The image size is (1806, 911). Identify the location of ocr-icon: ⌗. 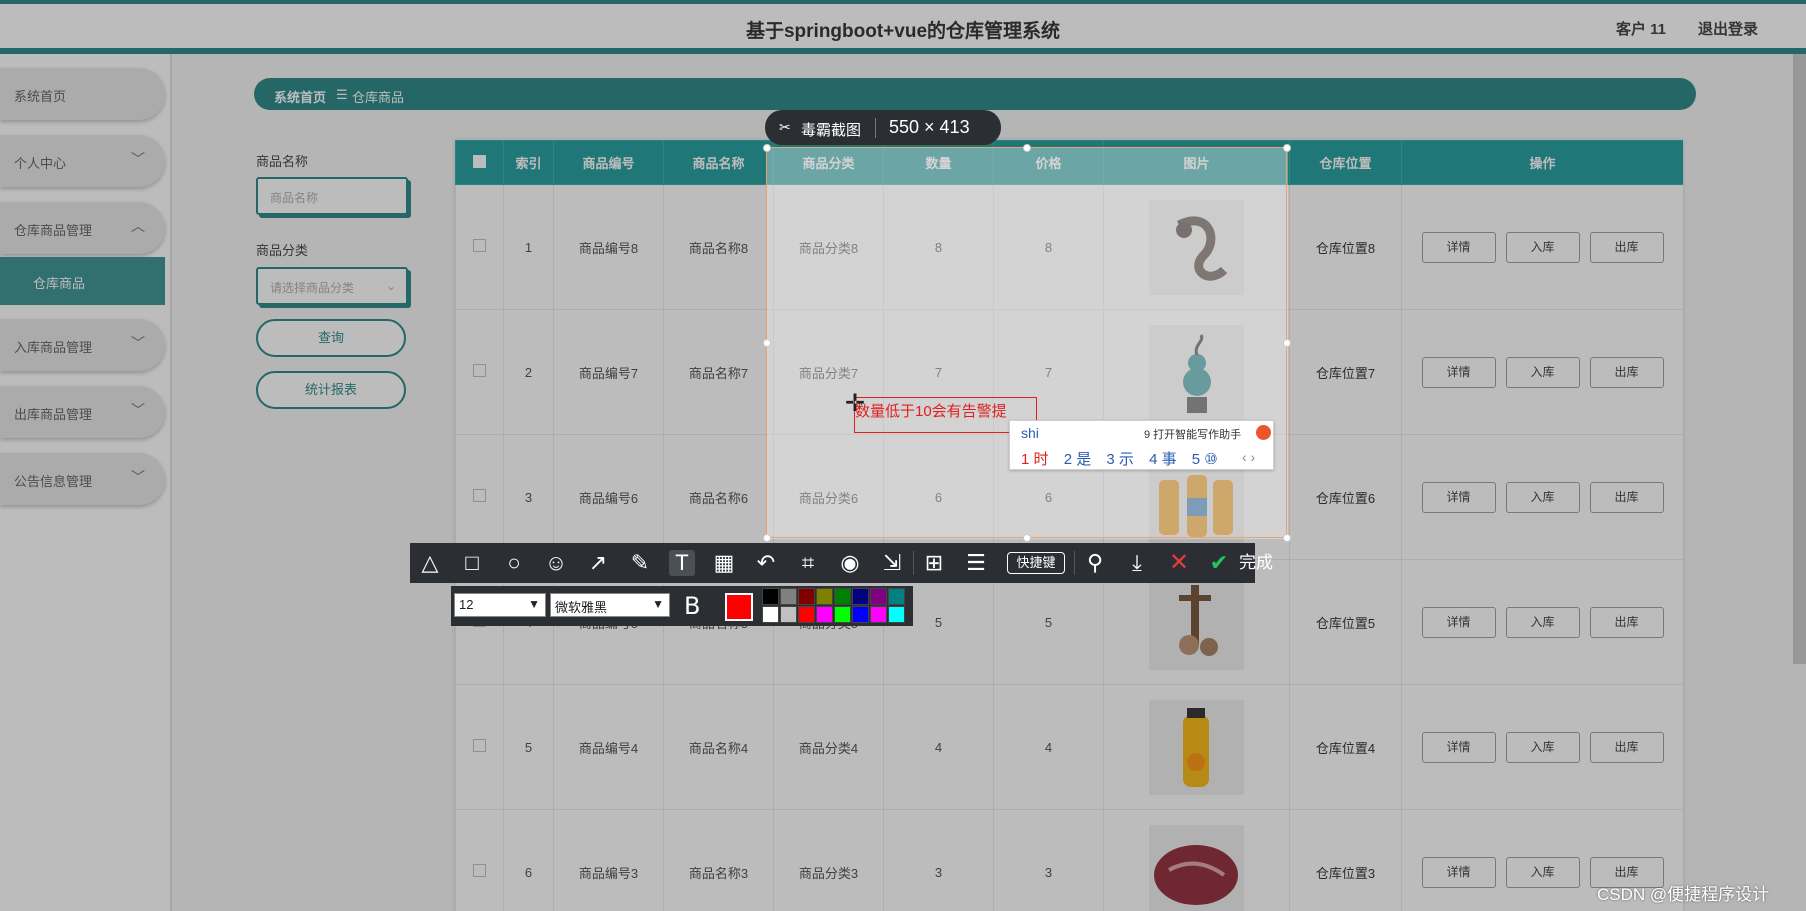
(808, 563).